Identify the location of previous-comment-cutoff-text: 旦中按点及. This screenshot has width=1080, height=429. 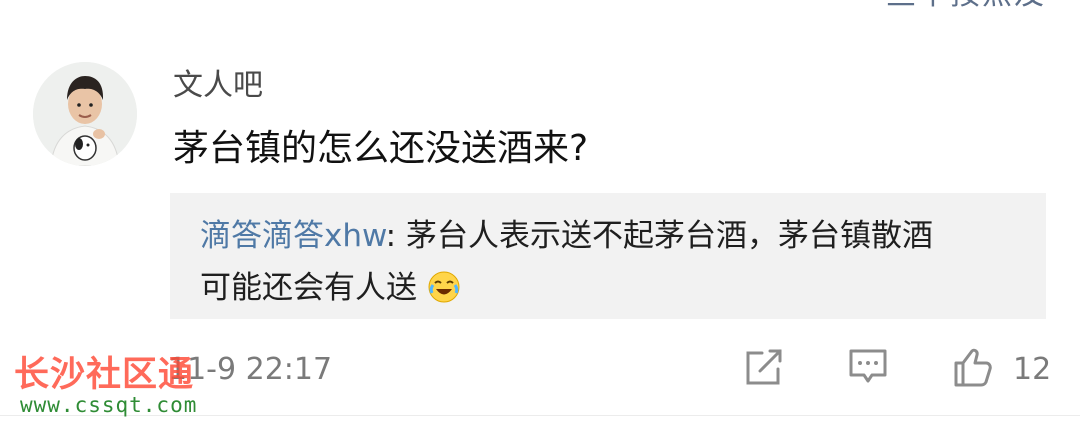
(966, 5).